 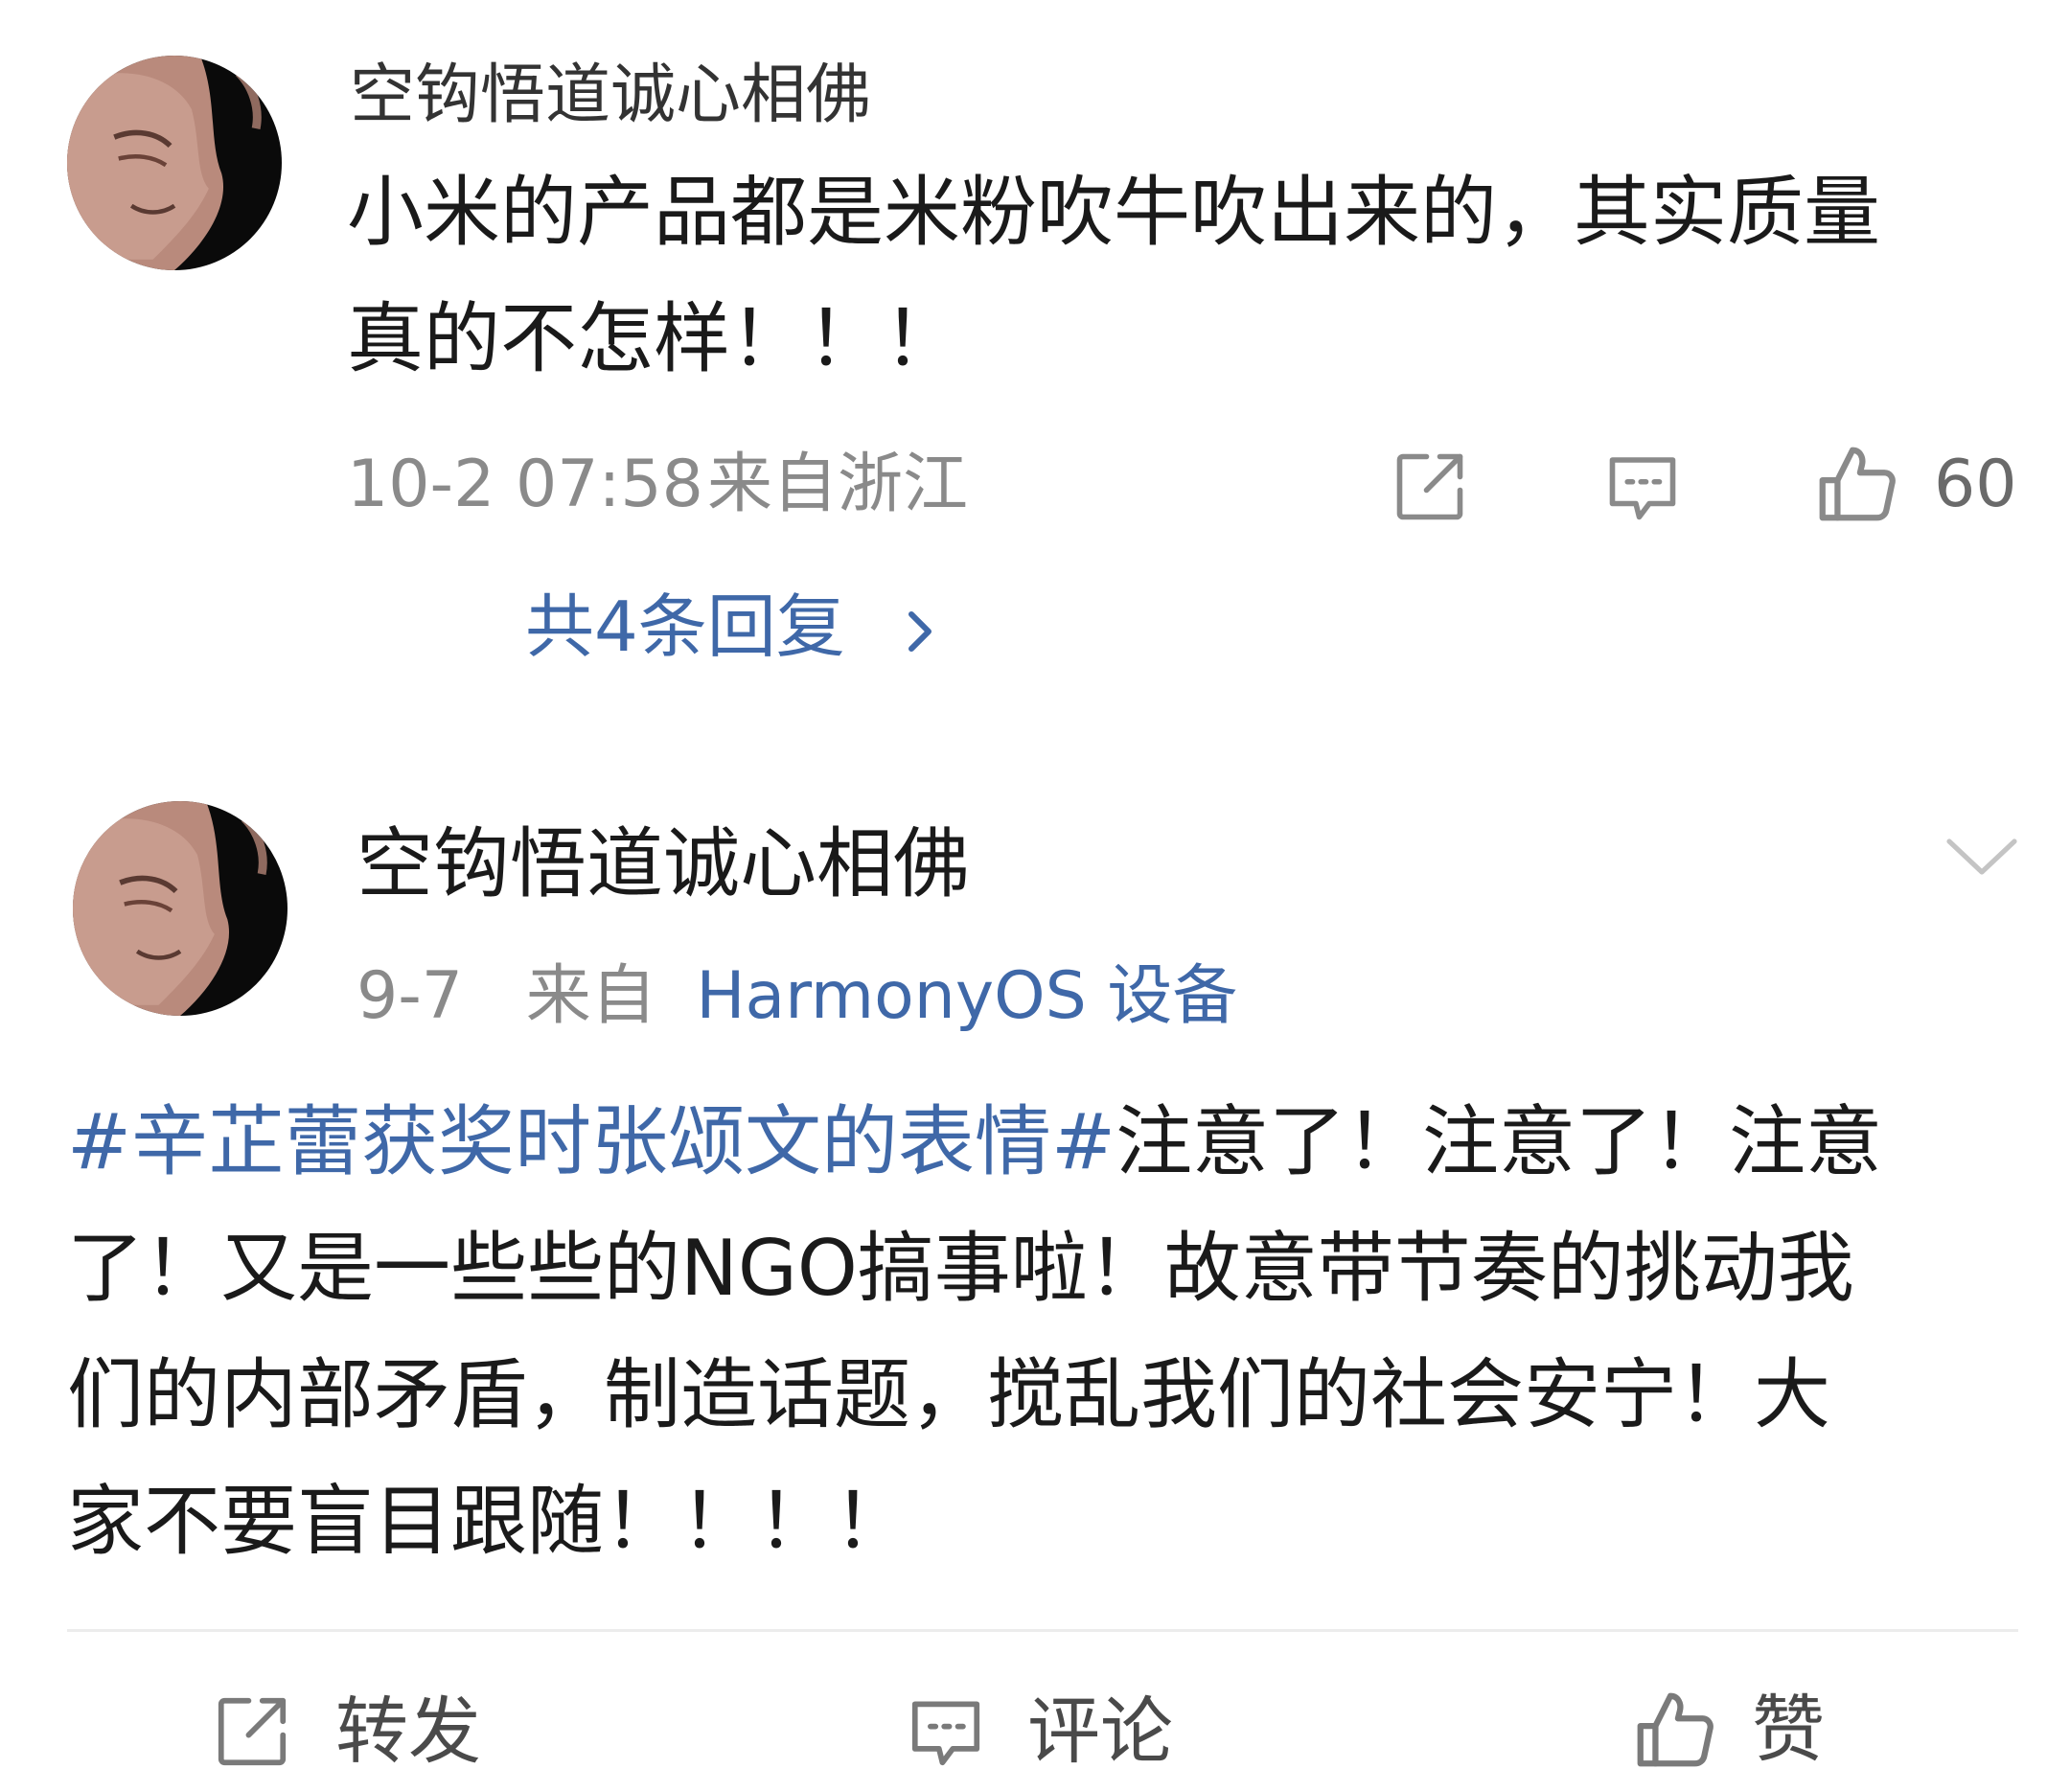 What do you see at coordinates (488, 1521) in the screenshot?
I see `post-text-line: 家不要盲目跟随！！！！` at bounding box center [488, 1521].